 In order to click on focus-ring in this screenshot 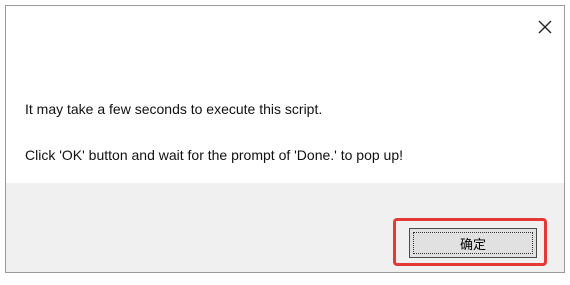, I will do `click(473, 243)`.